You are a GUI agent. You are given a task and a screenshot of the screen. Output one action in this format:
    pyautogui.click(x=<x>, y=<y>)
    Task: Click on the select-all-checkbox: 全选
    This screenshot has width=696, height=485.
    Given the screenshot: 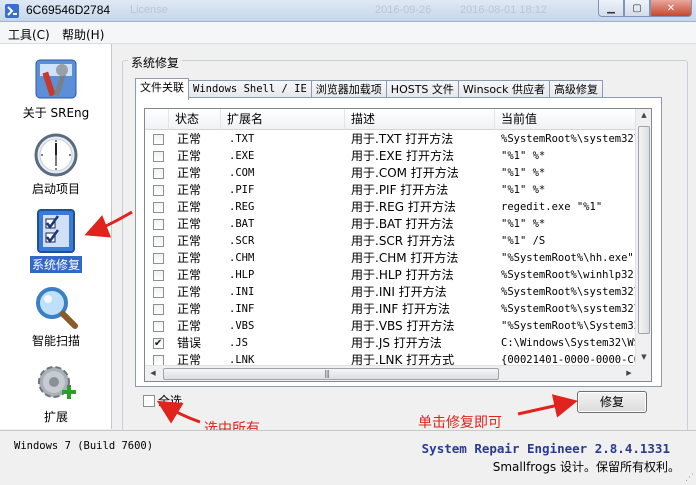 What is the action you would take?
    pyautogui.click(x=162, y=400)
    